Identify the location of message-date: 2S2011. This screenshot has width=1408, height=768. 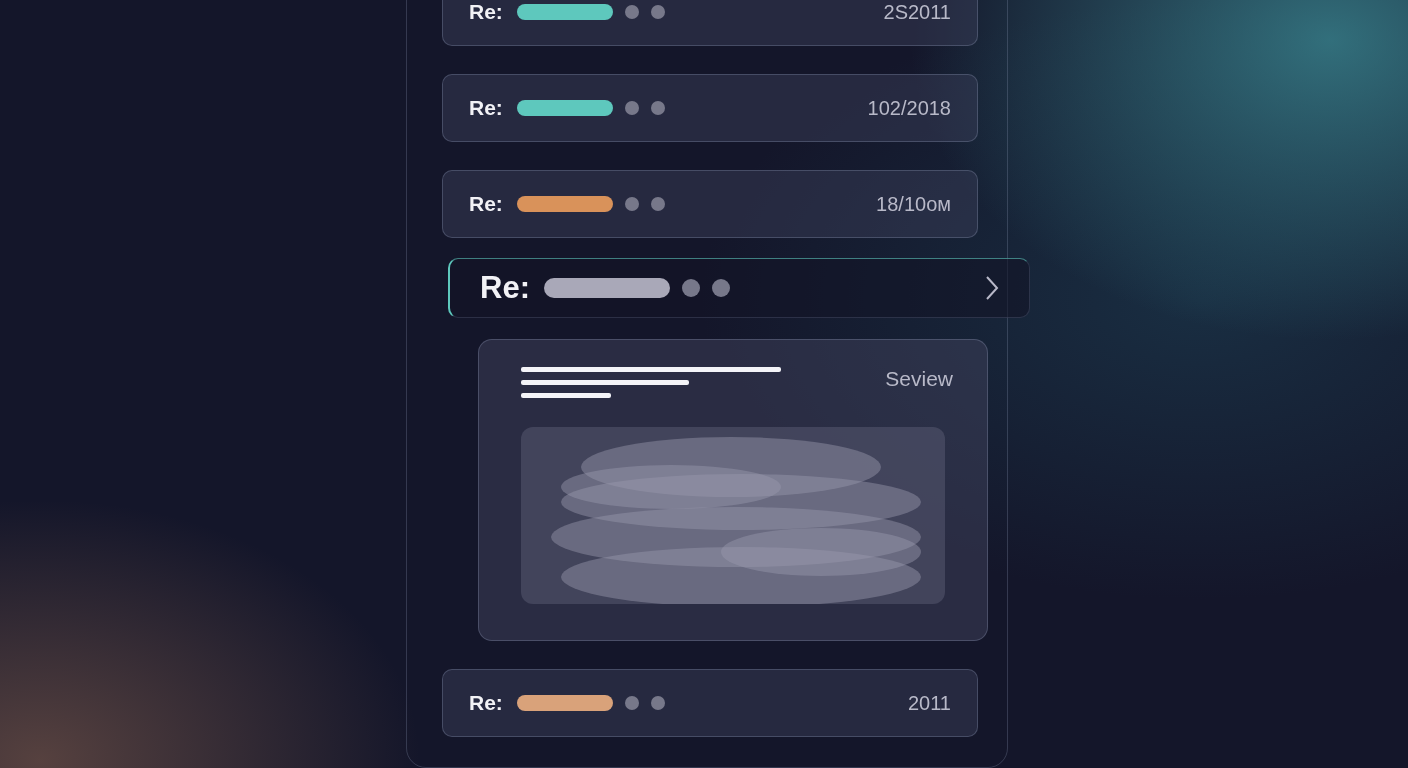
(917, 12).